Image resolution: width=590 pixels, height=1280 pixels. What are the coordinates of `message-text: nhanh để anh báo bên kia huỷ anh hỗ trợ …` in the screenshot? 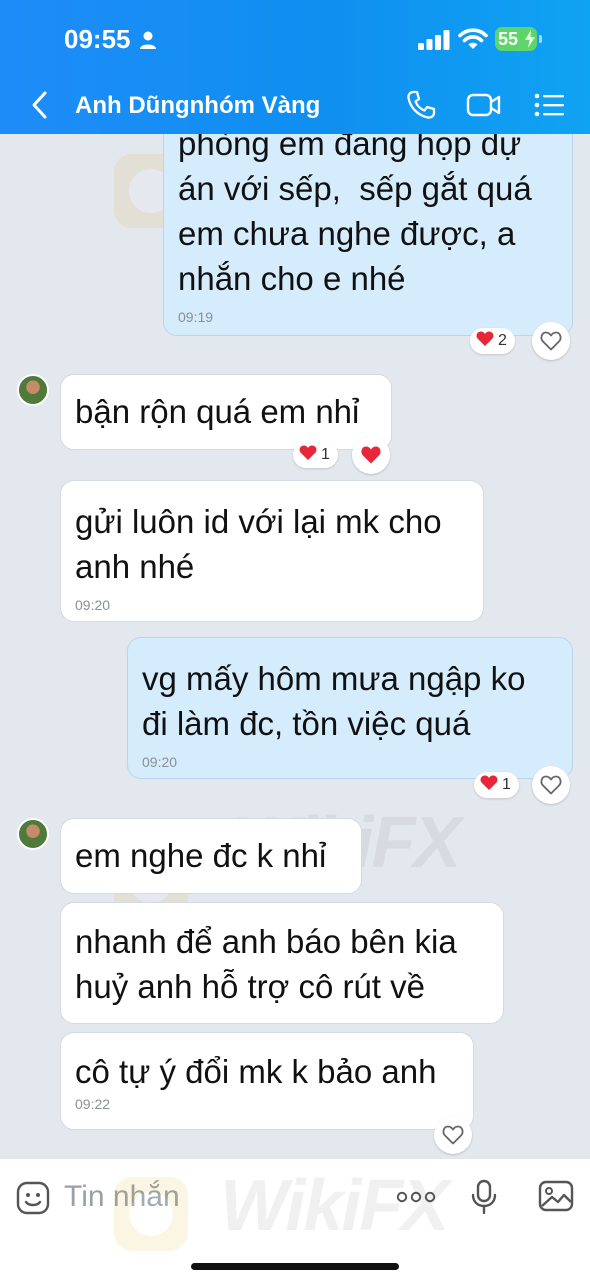 It's located at (266, 964).